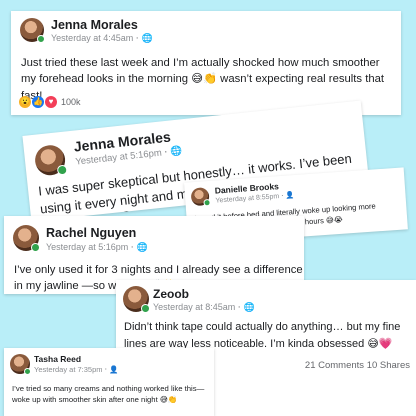  I want to click on post-meta: Yesterday at 8:45am · 🌐, so click(204, 307).